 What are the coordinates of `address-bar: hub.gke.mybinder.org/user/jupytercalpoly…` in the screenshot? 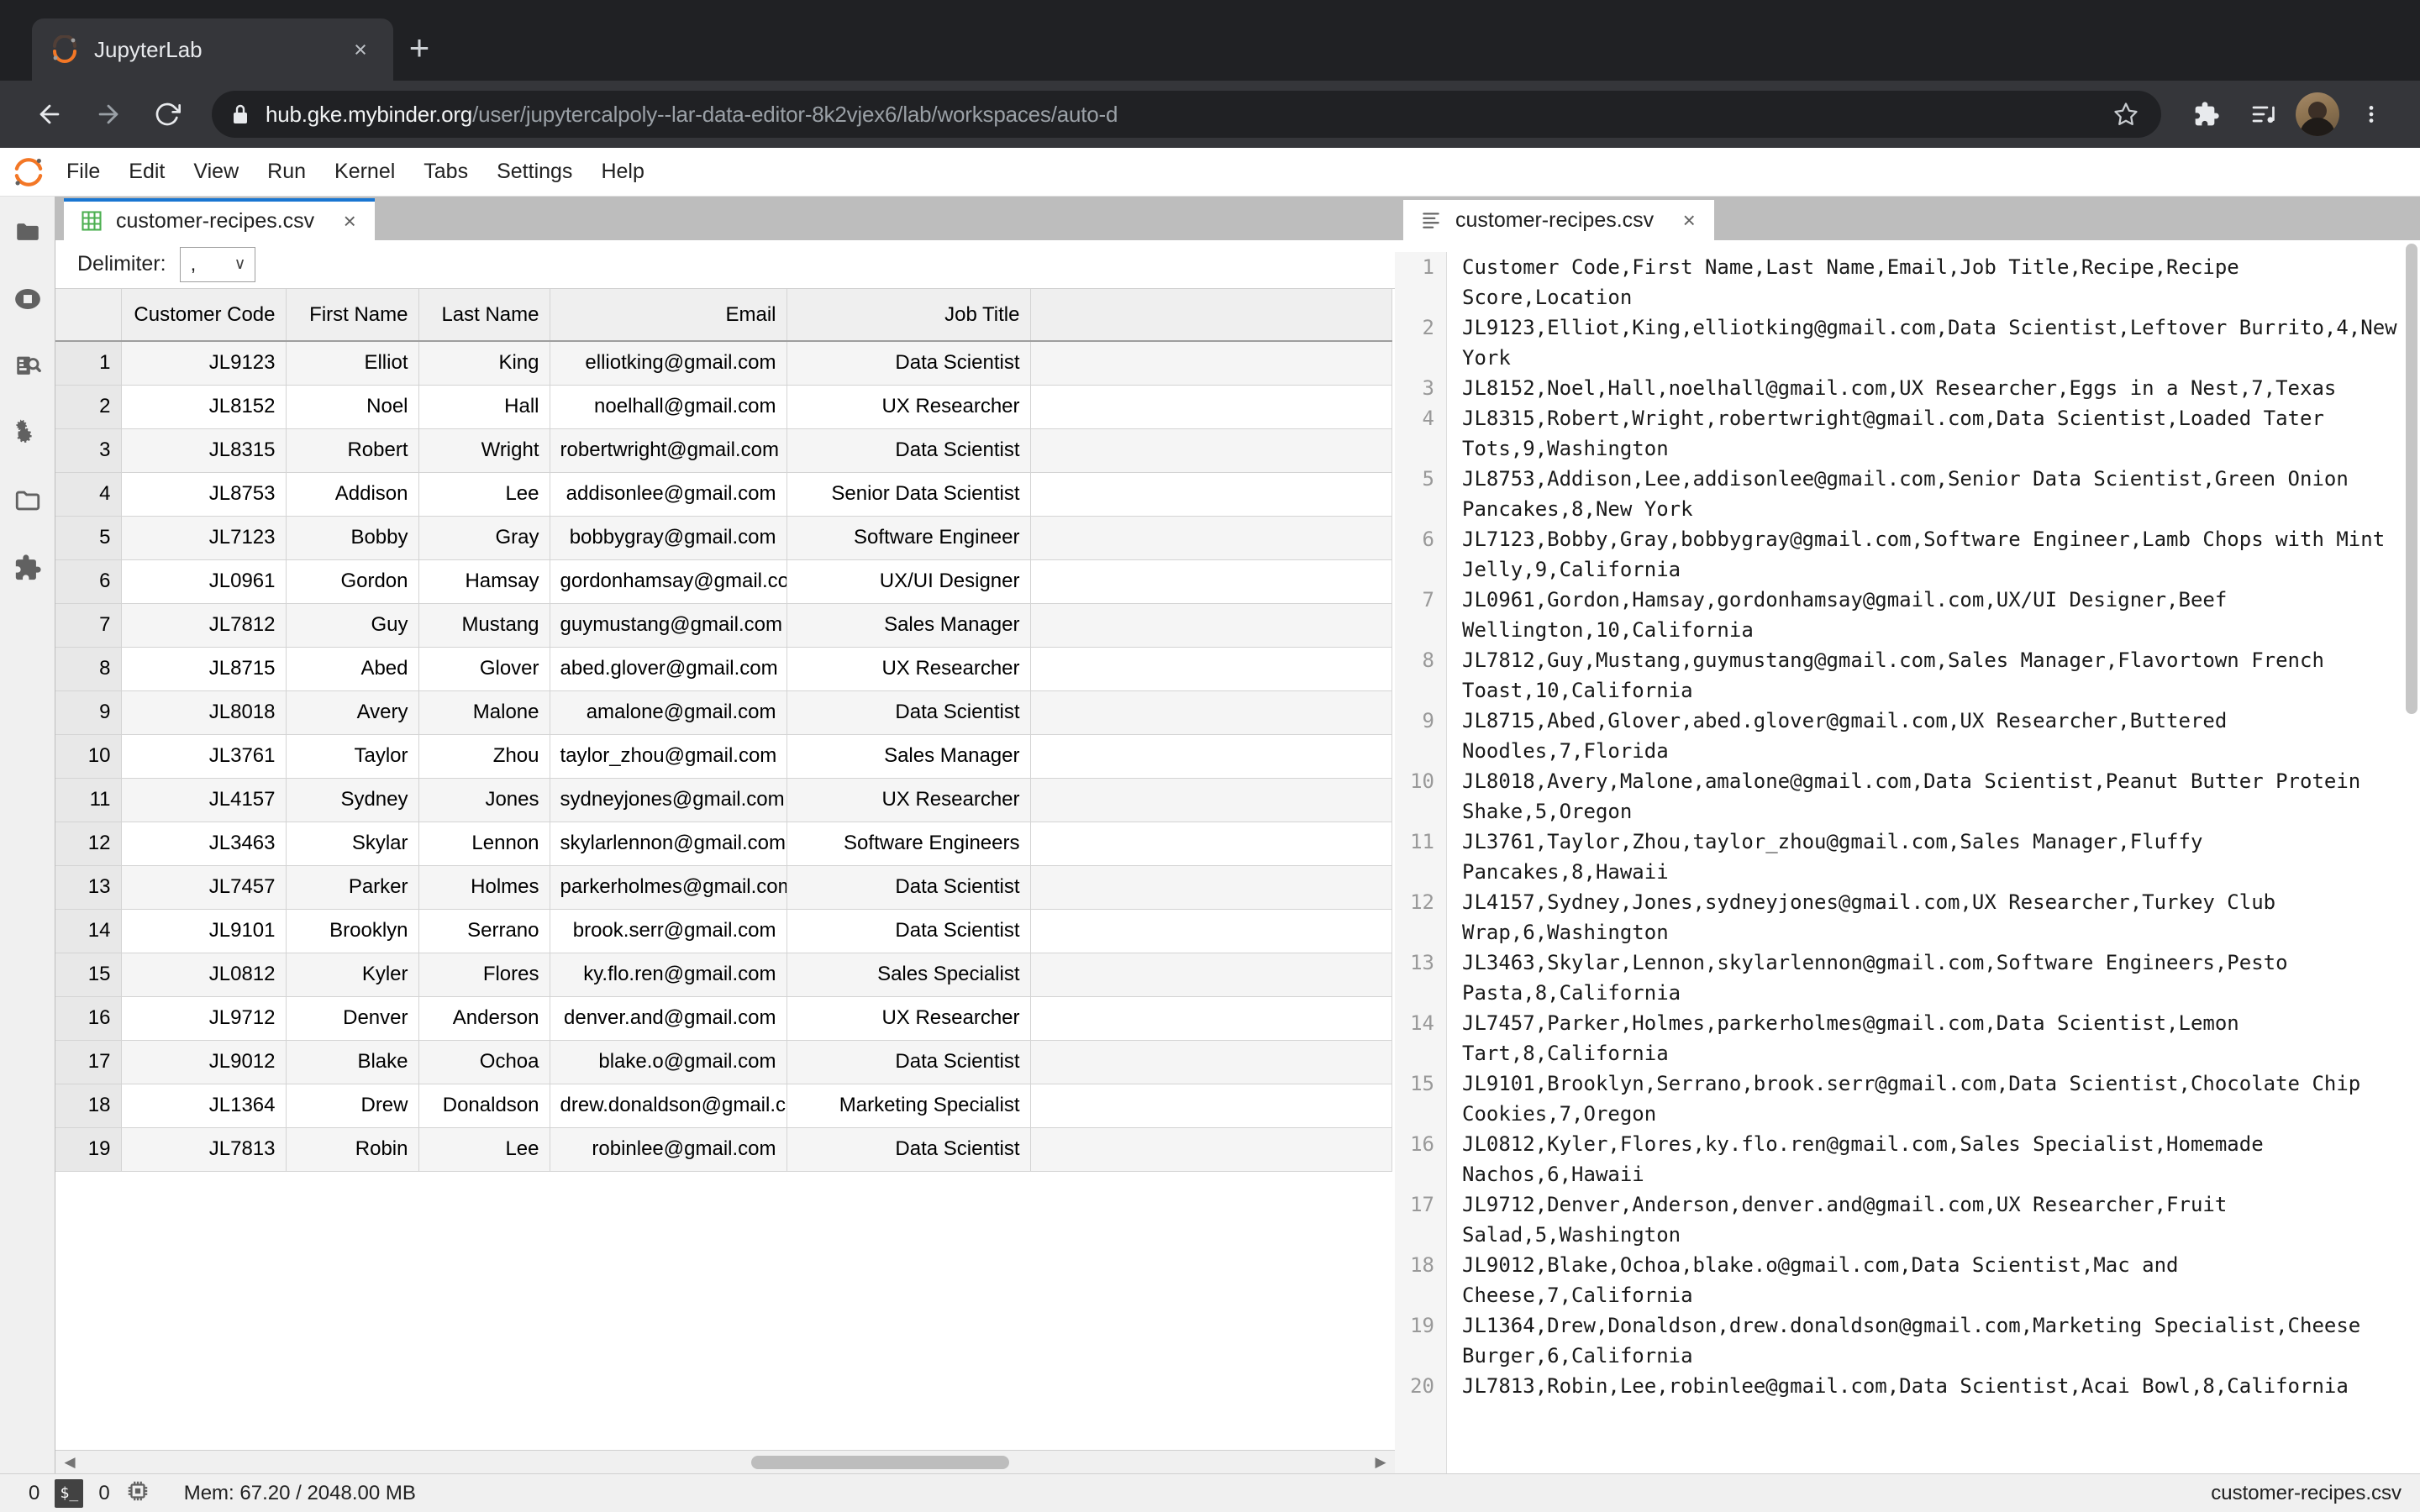 It's located at (1186, 114).